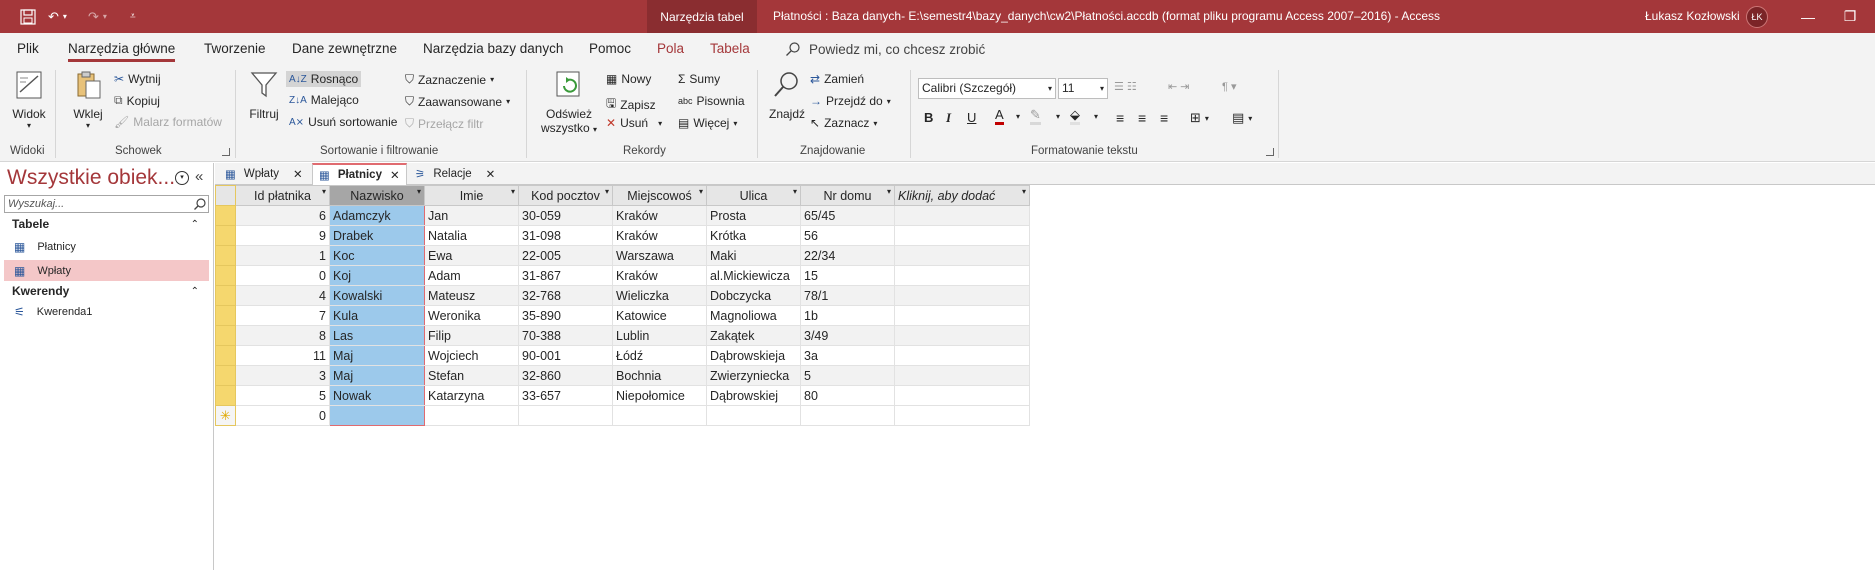 The image size is (1875, 570). Describe the element at coordinates (137, 100) in the screenshot. I see `copy-button: ⧉ Kopiuj` at that location.